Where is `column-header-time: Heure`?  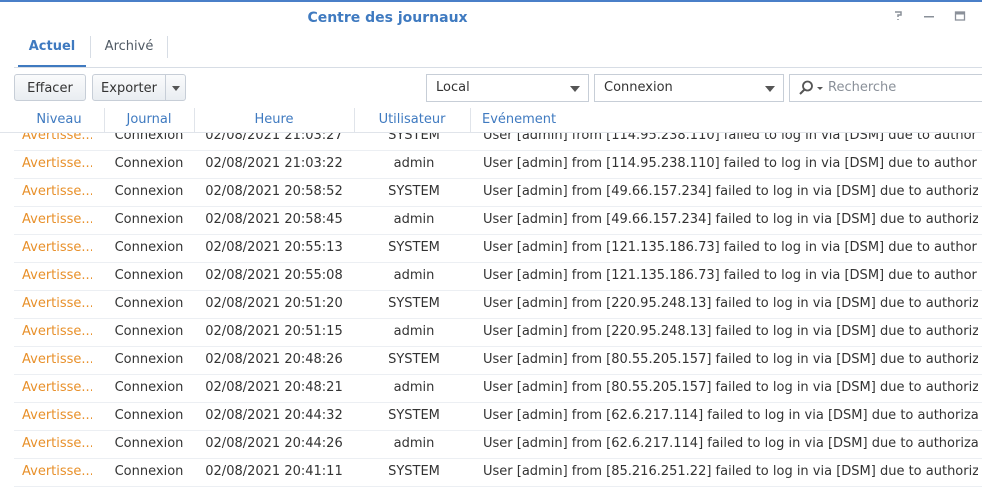 column-header-time: Heure is located at coordinates (274, 120).